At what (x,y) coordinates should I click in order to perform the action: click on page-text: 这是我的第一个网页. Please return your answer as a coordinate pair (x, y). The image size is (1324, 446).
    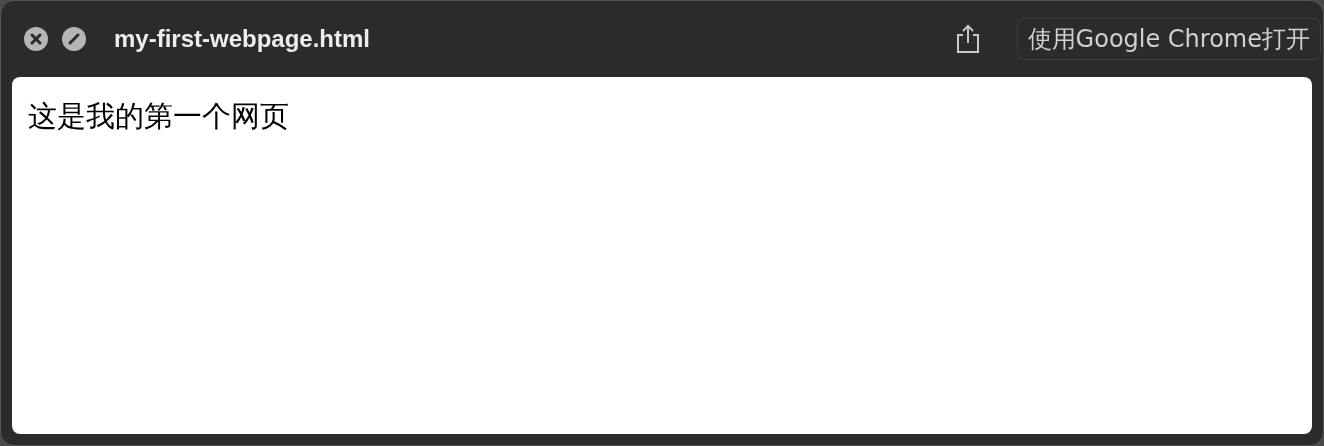
    Looking at the image, I should click on (159, 116).